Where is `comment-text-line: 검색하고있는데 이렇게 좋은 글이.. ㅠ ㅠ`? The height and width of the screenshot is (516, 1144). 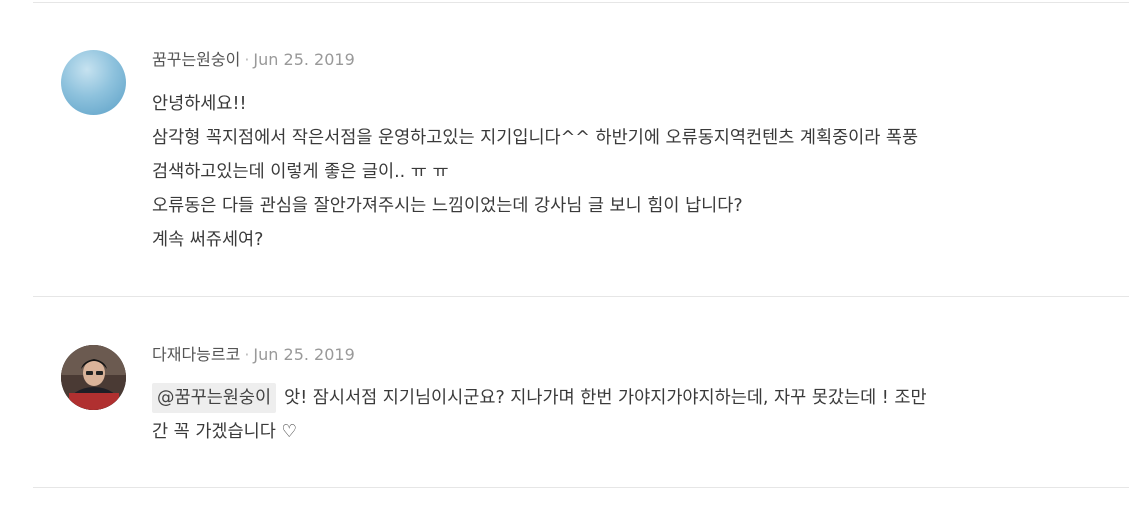
comment-text-line: 검색하고있는데 이렇게 좋은 글이.. ㅠ ㅠ is located at coordinates (300, 172).